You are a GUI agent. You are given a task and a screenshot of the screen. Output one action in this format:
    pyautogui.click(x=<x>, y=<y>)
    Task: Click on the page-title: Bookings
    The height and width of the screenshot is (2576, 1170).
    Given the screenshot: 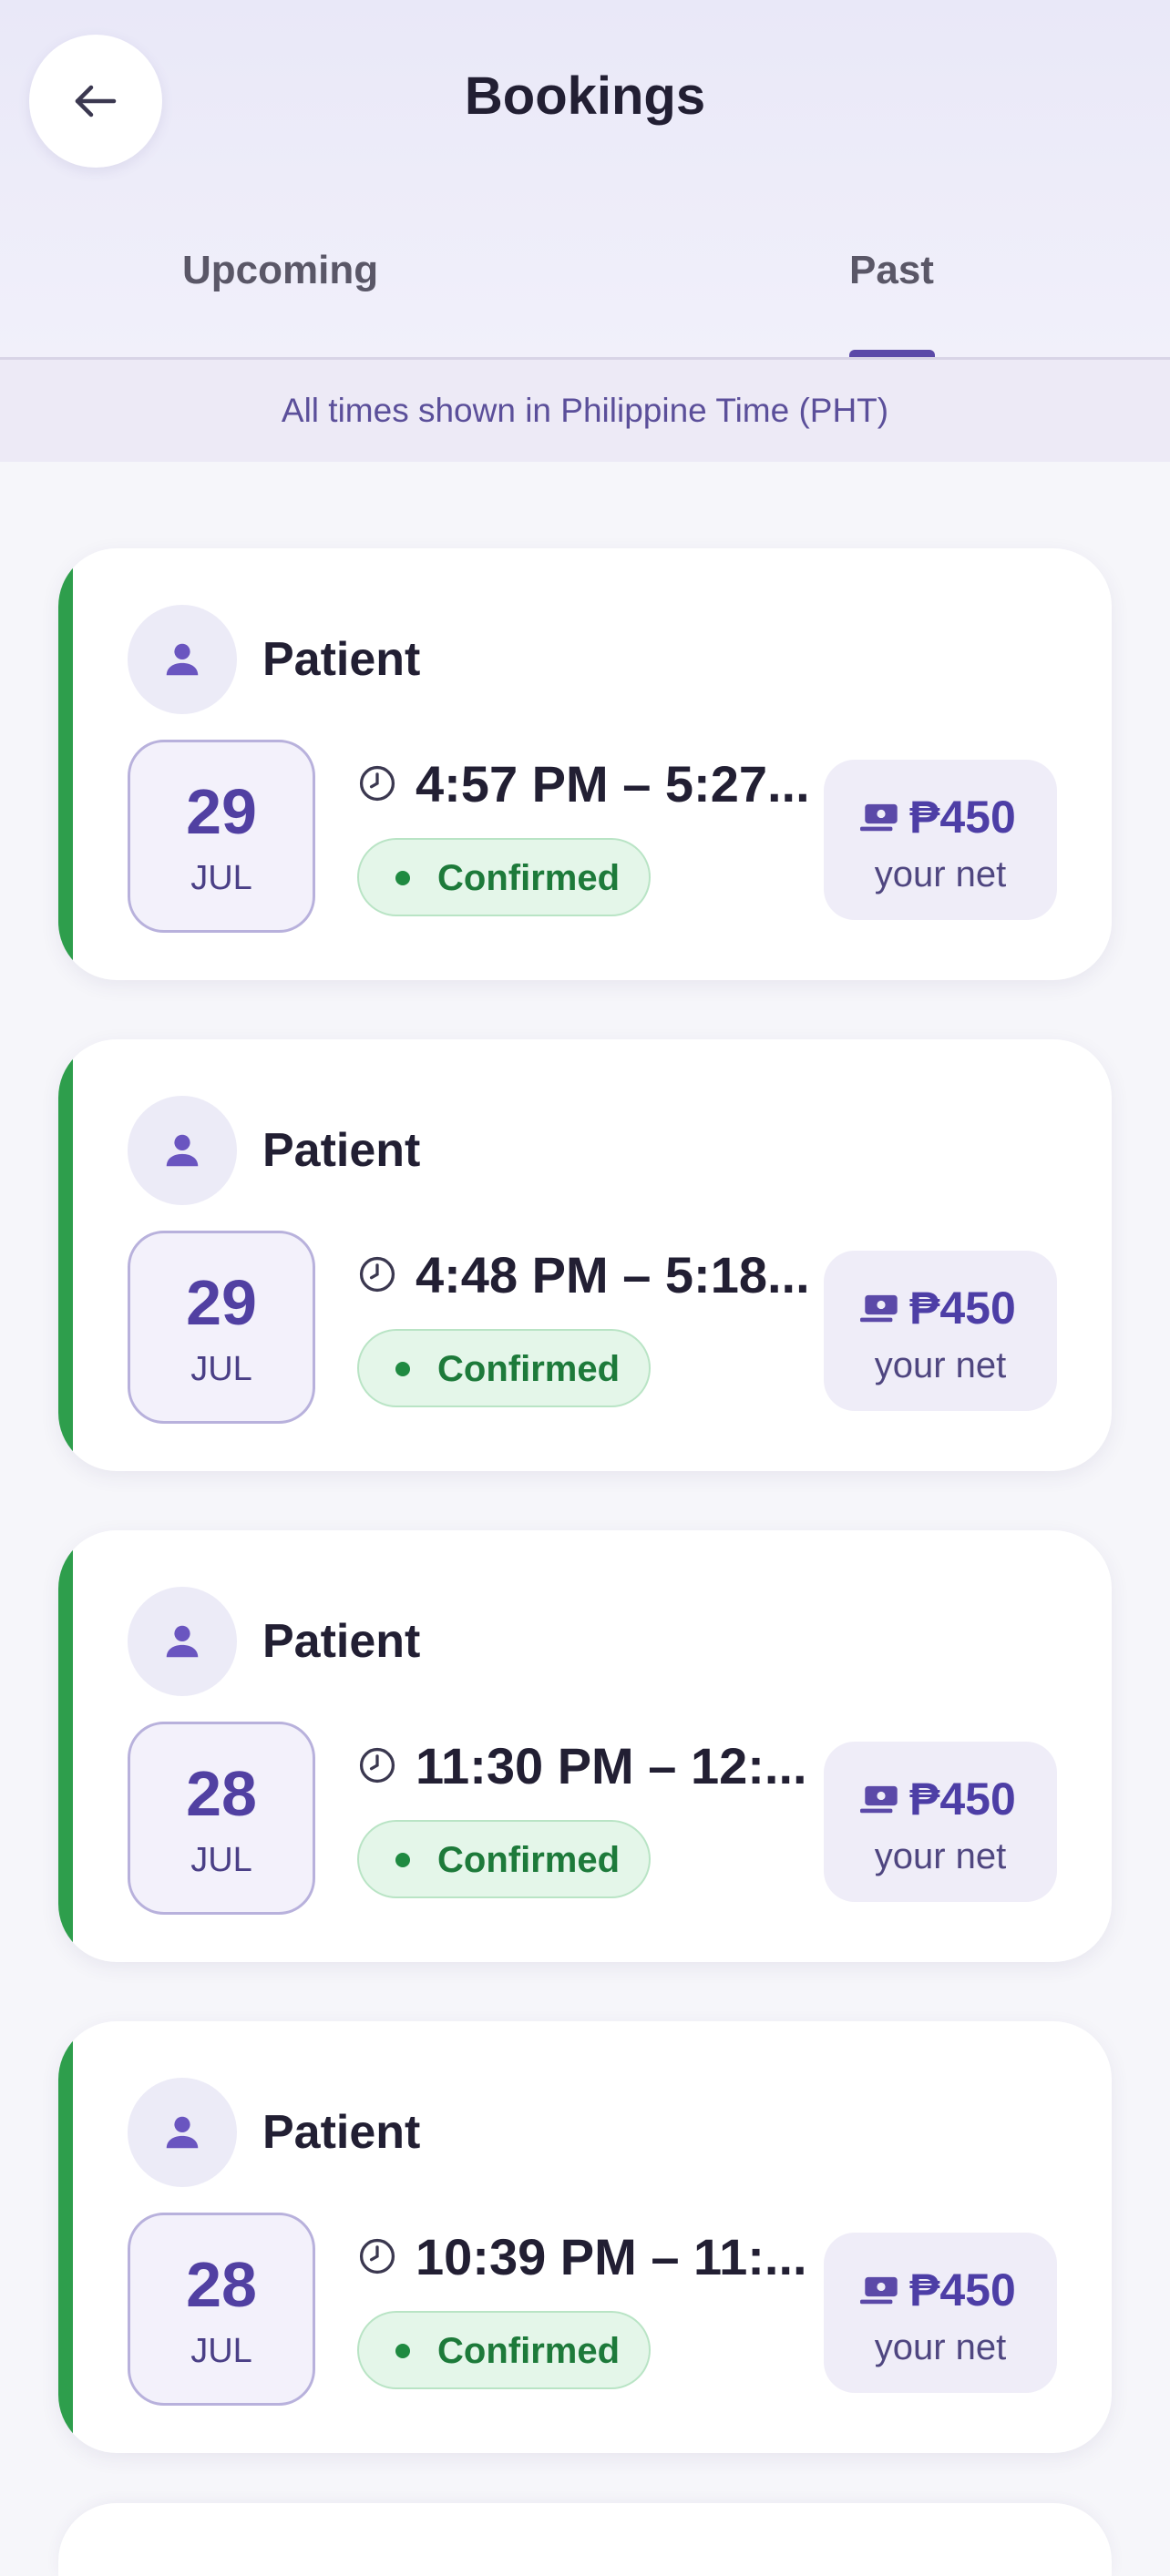 What is the action you would take?
    pyautogui.click(x=585, y=96)
    